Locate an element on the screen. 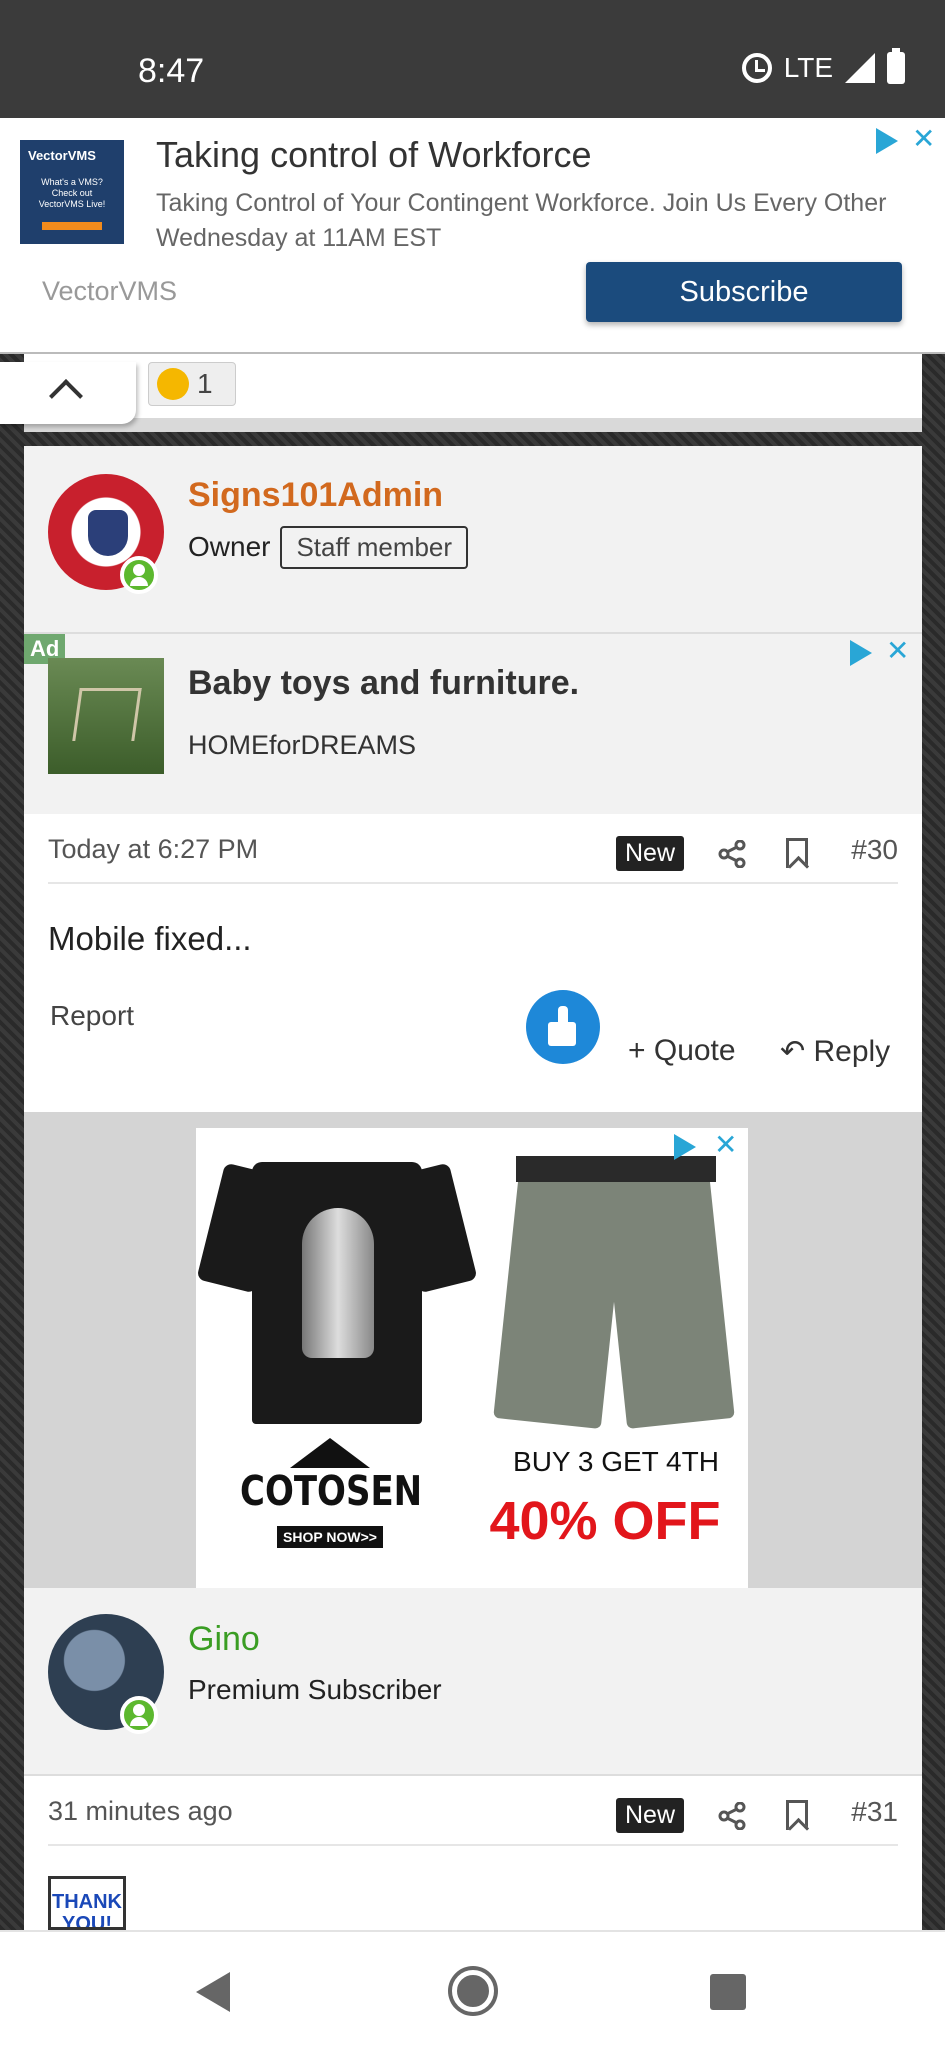  home-icon is located at coordinates (473, 1991).